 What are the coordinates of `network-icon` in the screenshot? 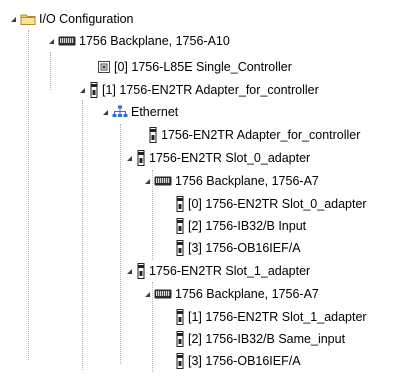 It's located at (120, 112).